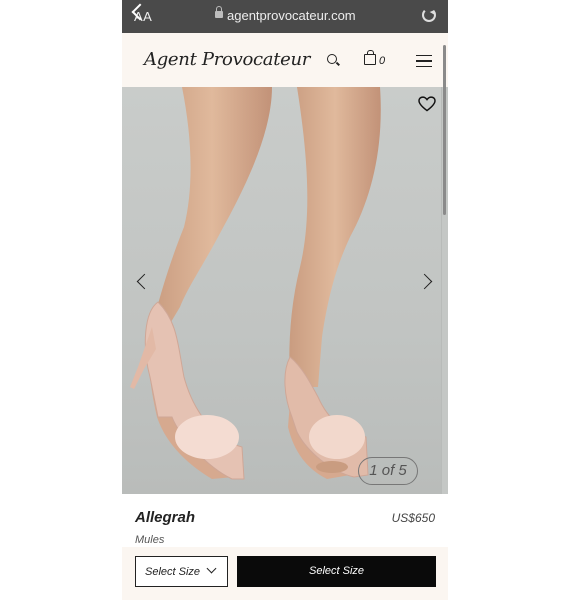 The image size is (570, 600). What do you see at coordinates (291, 15) in the screenshot?
I see `url-text: agentprovocateur.com` at bounding box center [291, 15].